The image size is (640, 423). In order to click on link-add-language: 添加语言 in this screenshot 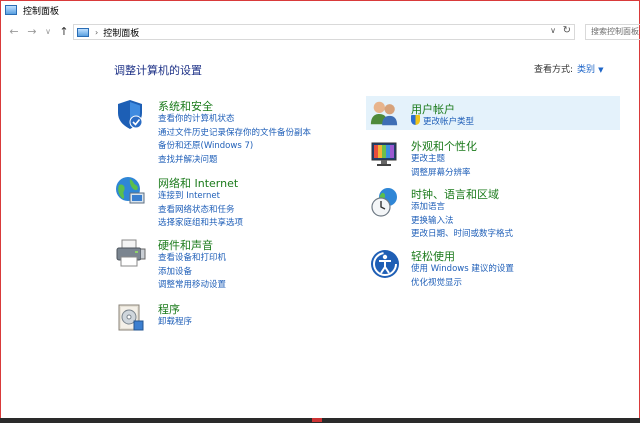, I will do `click(462, 208)`.